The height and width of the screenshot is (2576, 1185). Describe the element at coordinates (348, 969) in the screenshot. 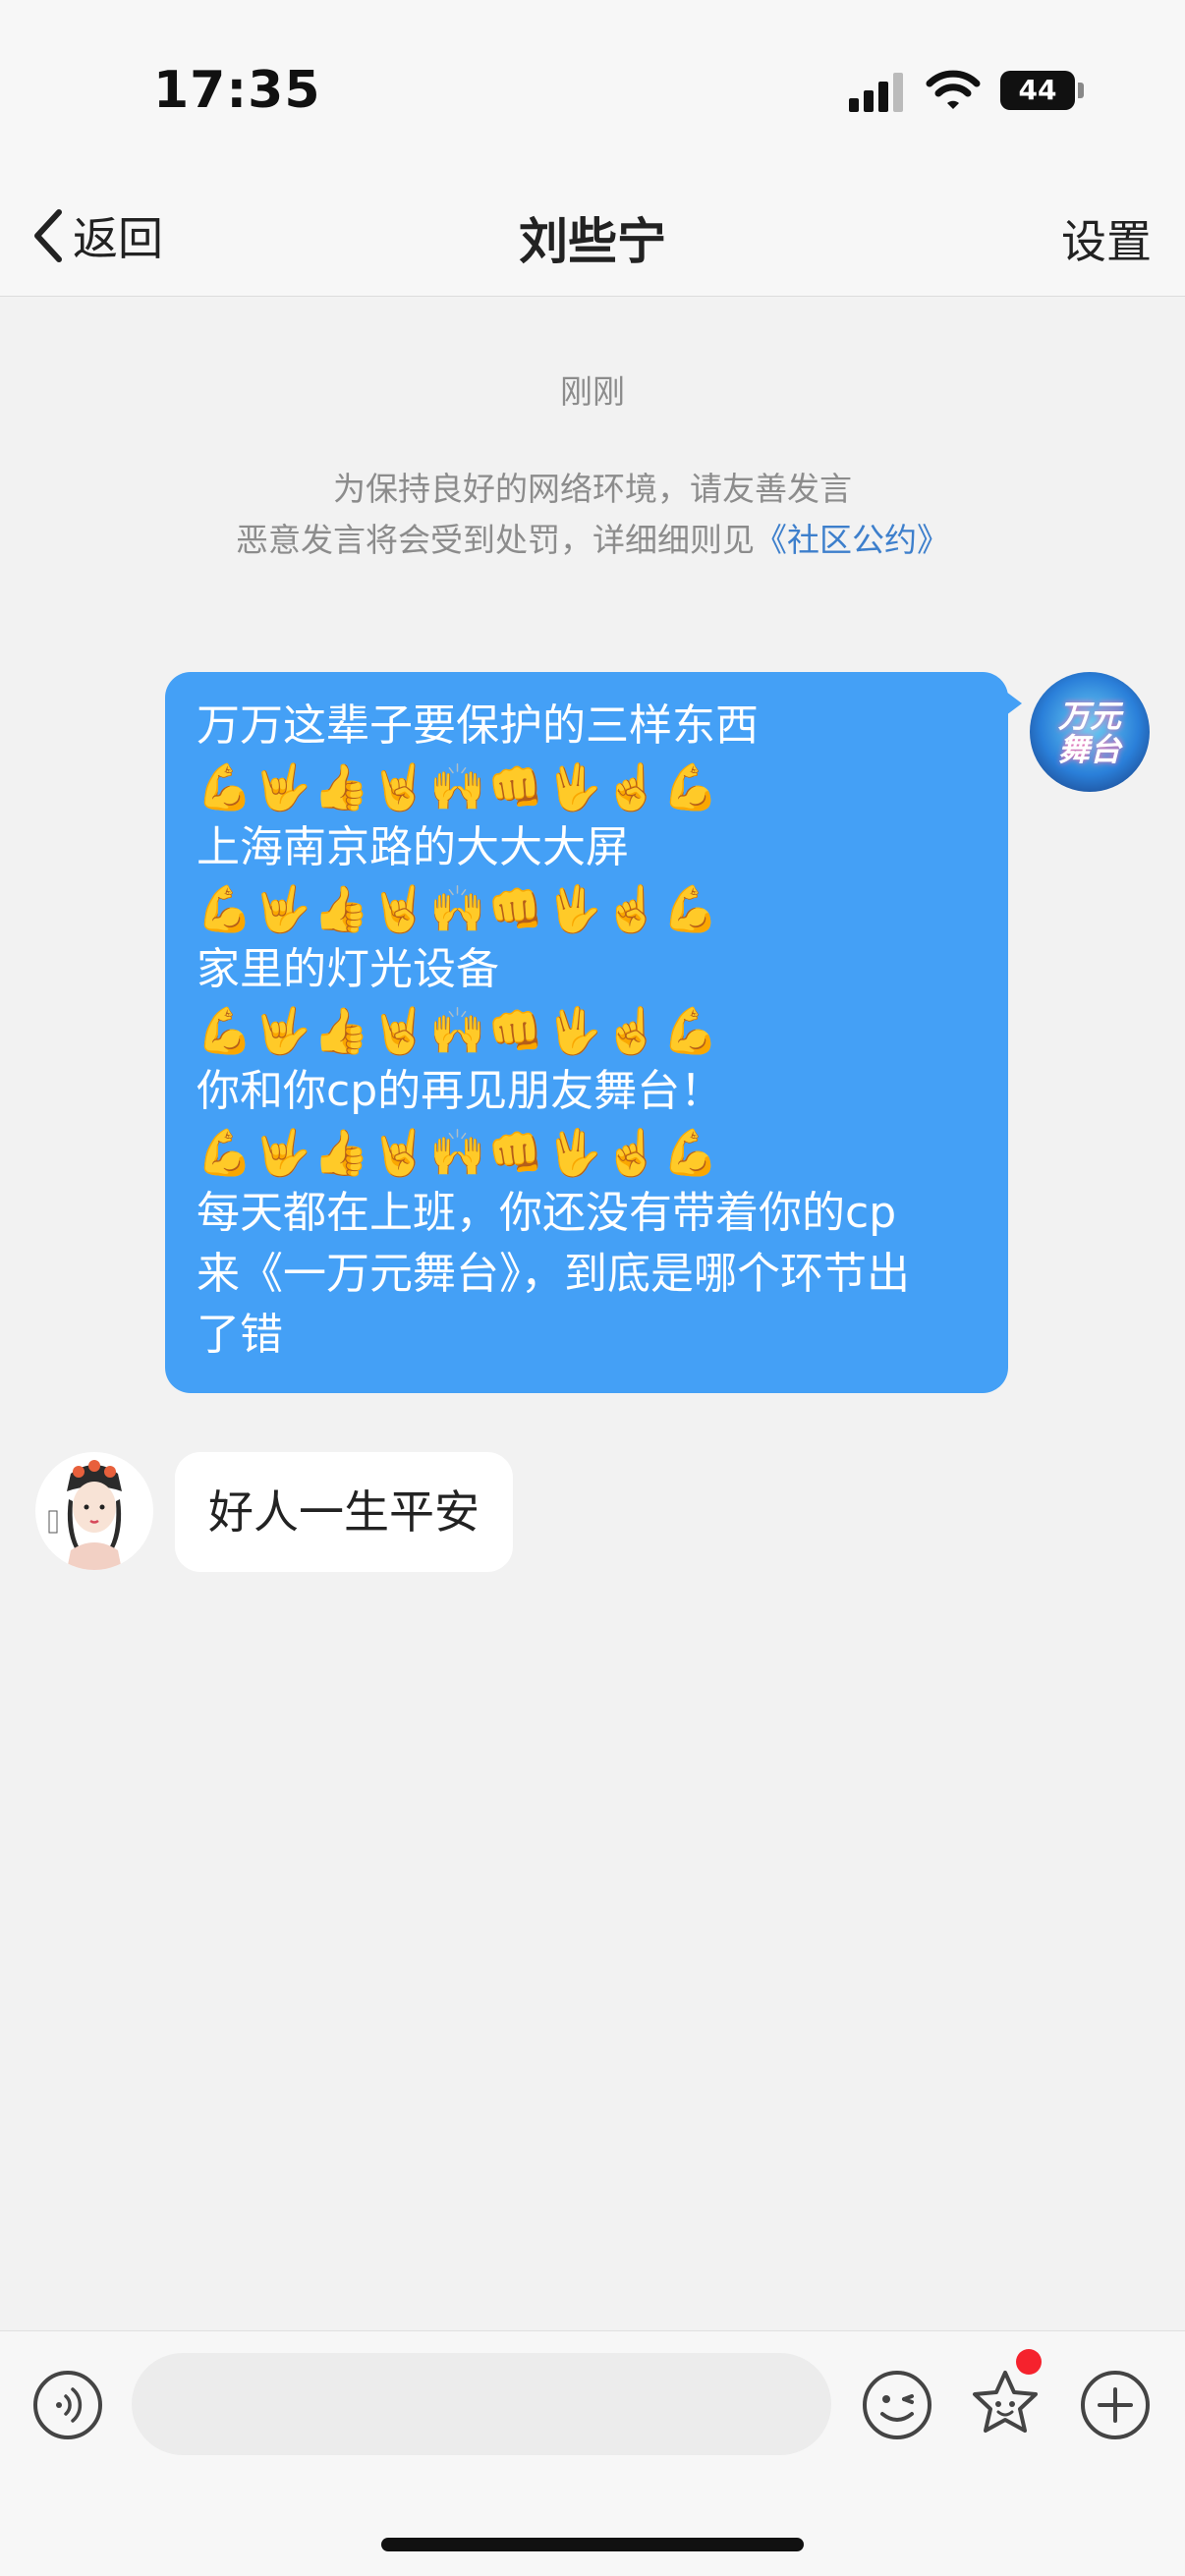

I see `message-line: 家里的灯光设备` at that location.